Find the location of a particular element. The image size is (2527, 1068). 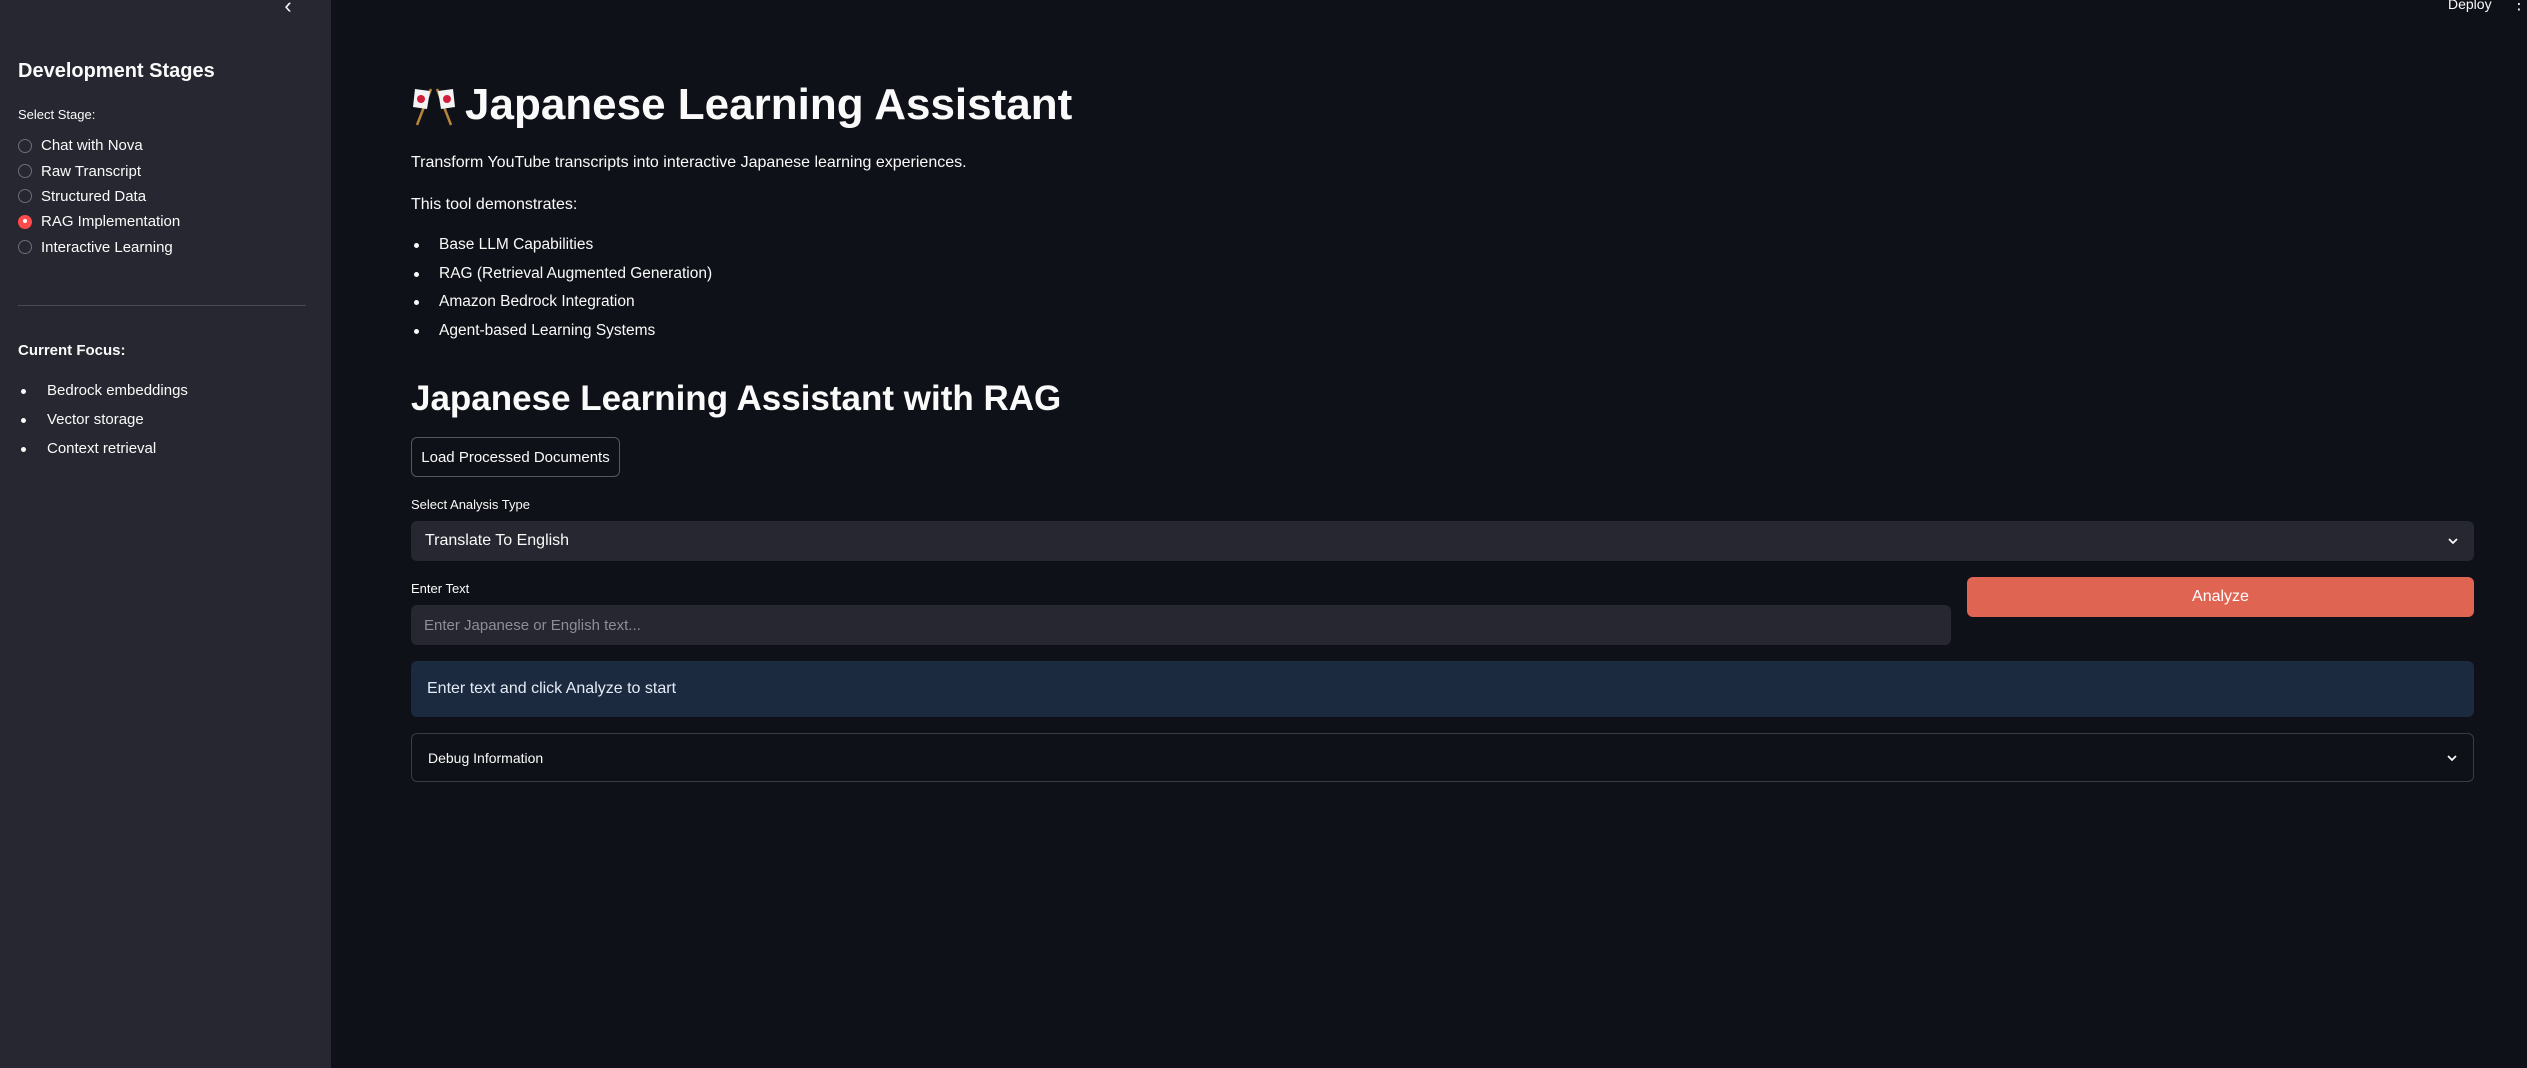

text-input-label: Enter Text is located at coordinates (440, 588).